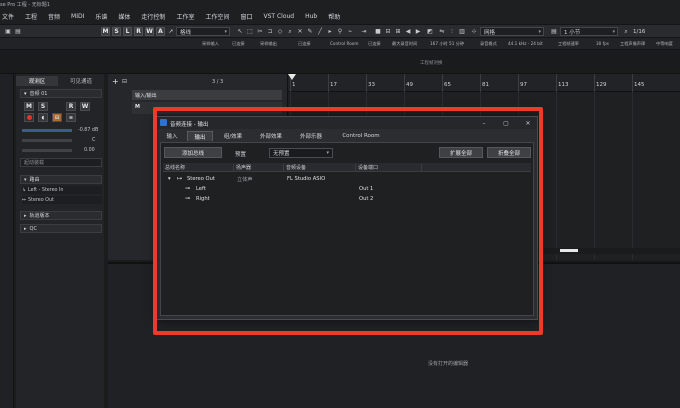  I want to click on menu-transport: 走行控制, so click(153, 16).